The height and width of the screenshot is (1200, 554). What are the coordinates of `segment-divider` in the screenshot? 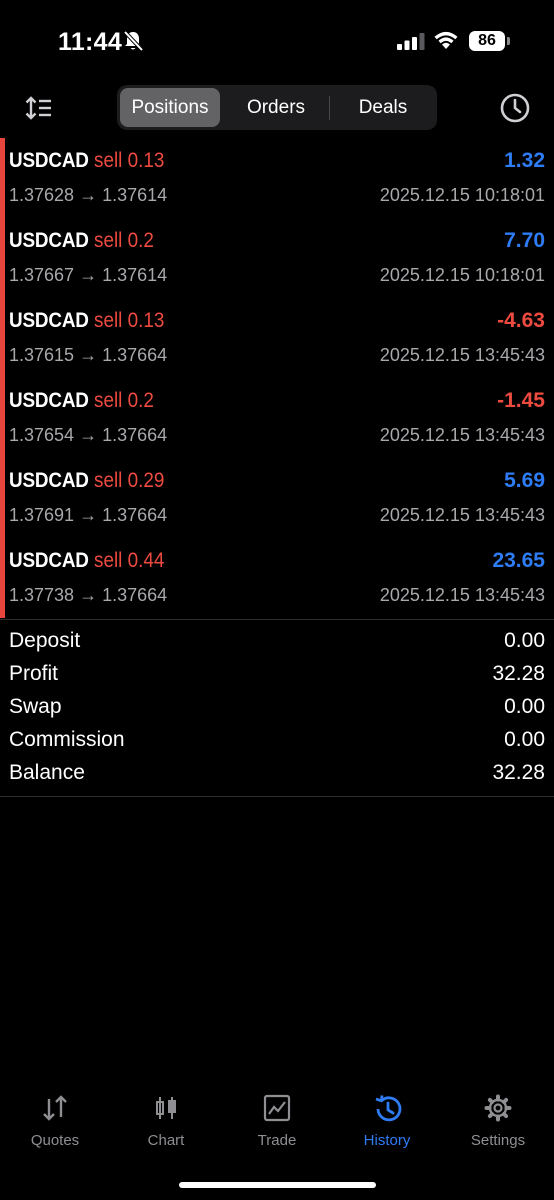 It's located at (329, 108).